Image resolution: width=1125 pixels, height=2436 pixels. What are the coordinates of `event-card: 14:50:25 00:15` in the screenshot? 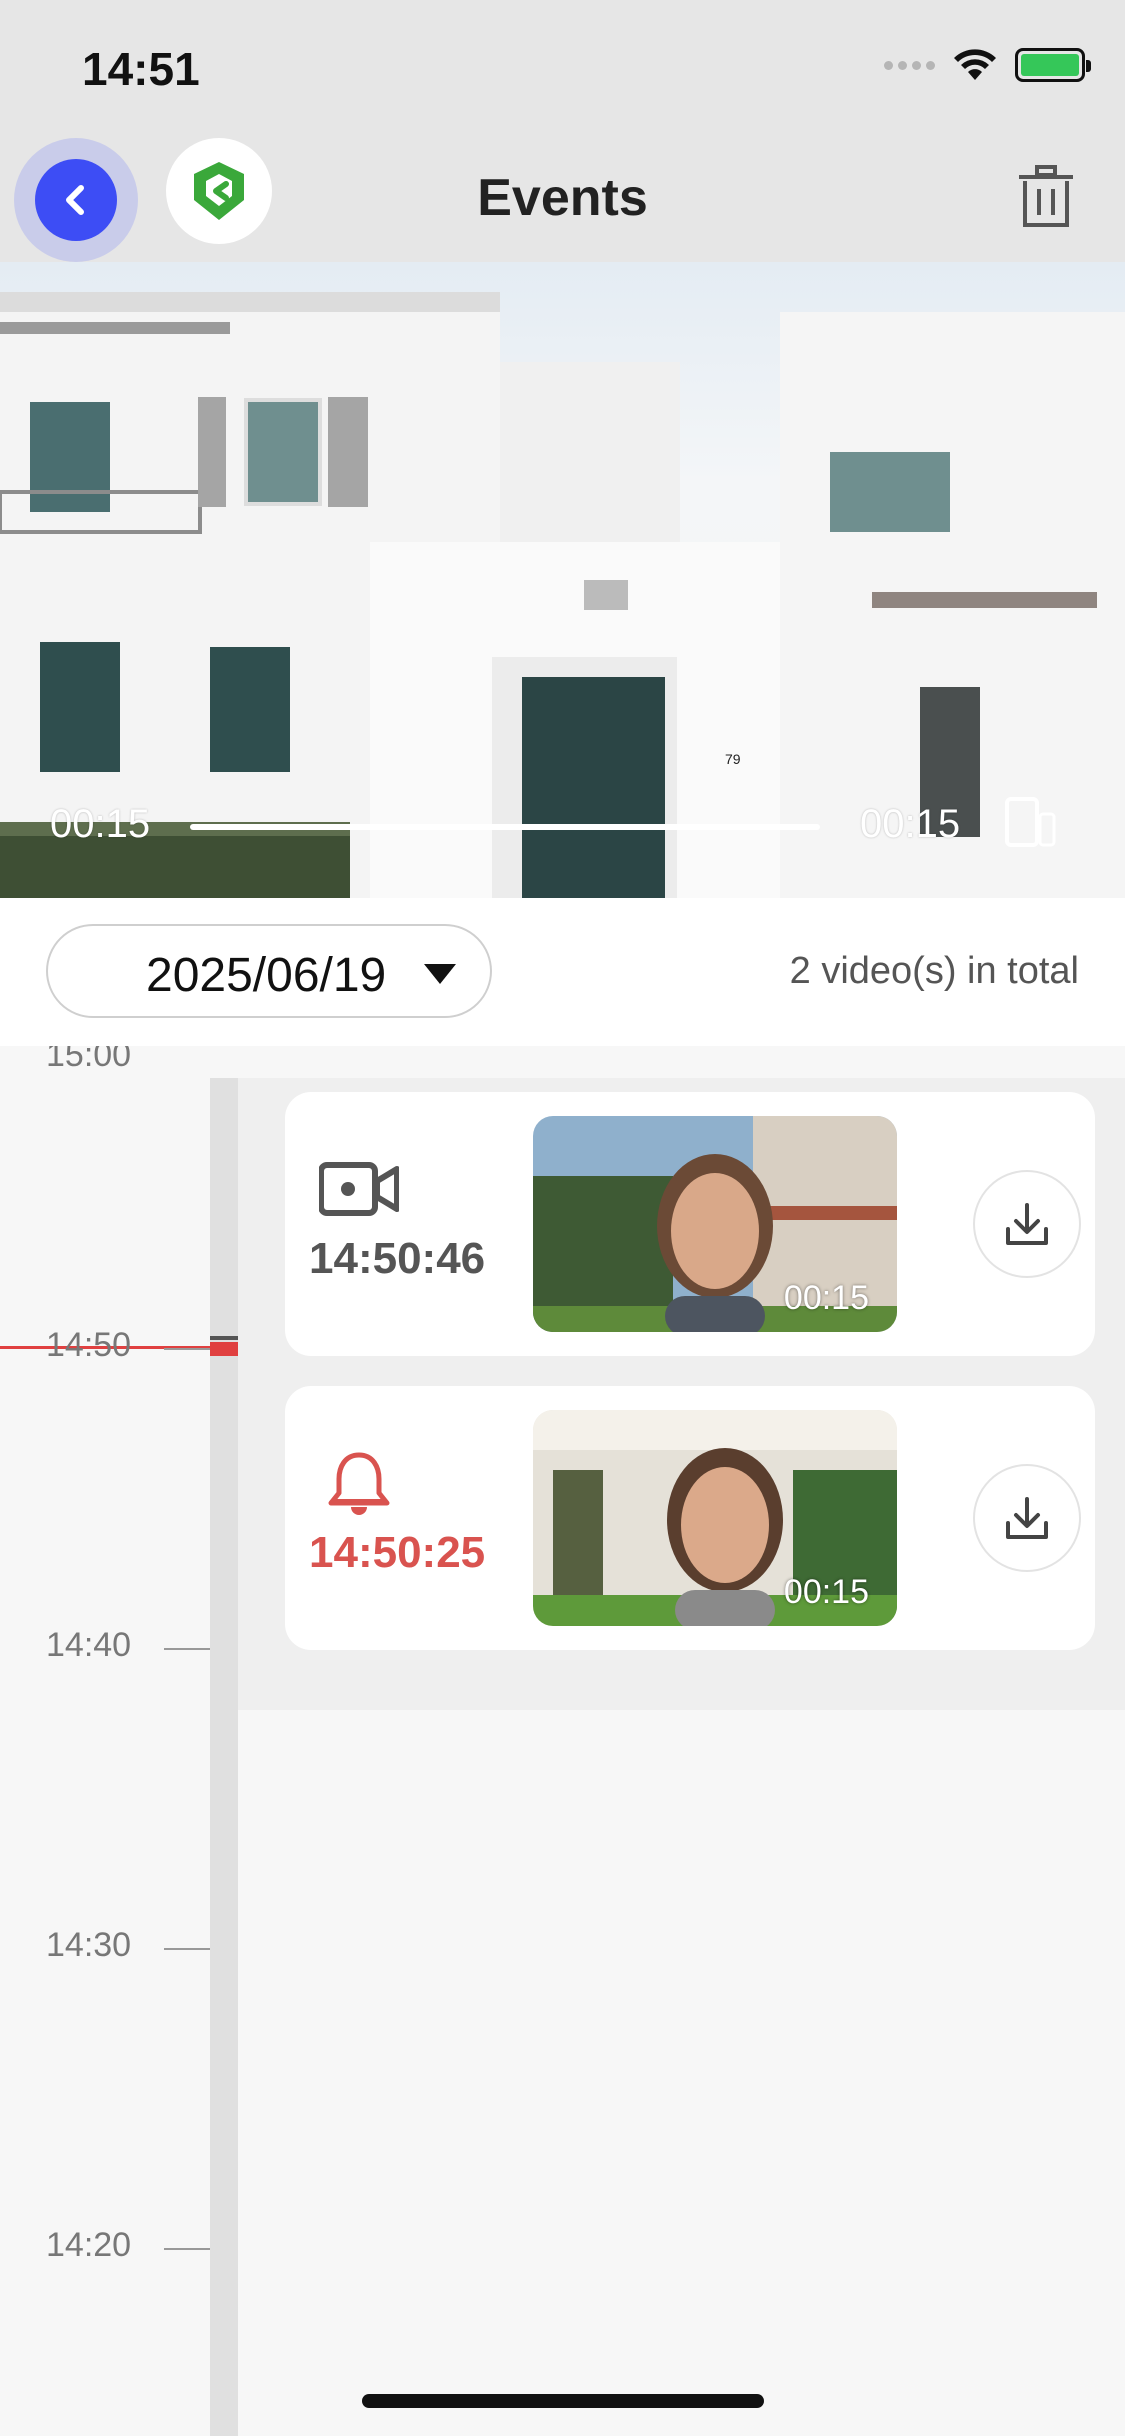 It's located at (690, 1518).